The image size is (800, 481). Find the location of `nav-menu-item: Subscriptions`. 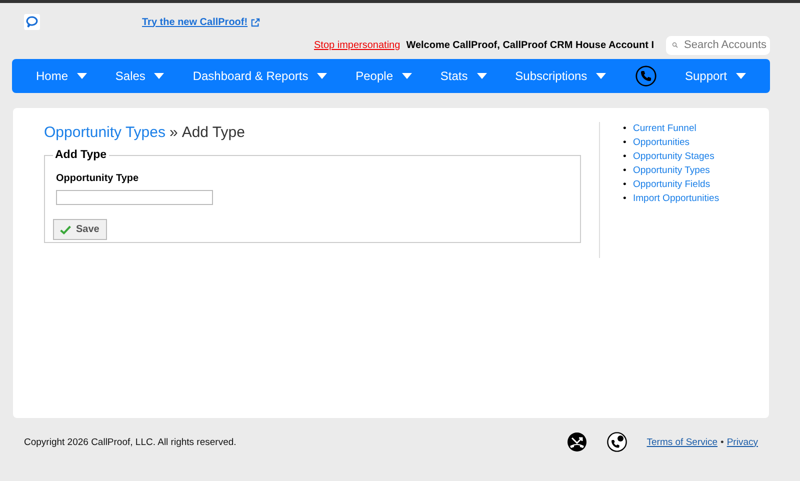

nav-menu-item: Subscriptions is located at coordinates (560, 76).